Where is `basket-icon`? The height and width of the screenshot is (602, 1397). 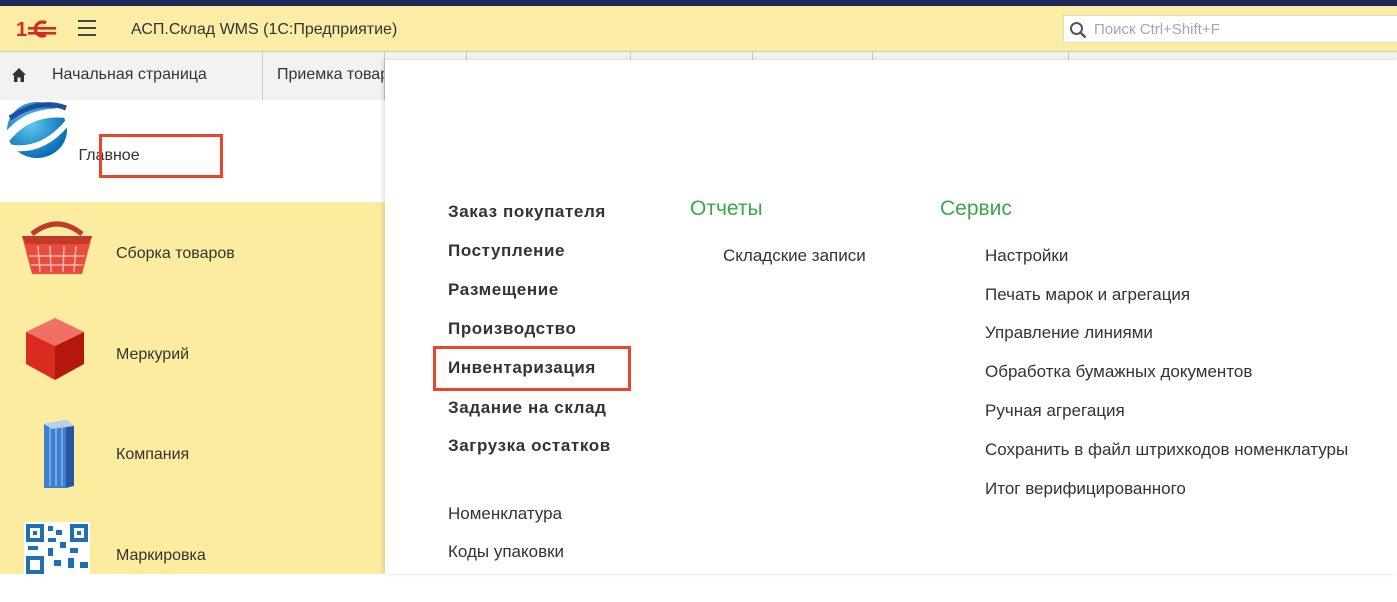
basket-icon is located at coordinates (57, 249).